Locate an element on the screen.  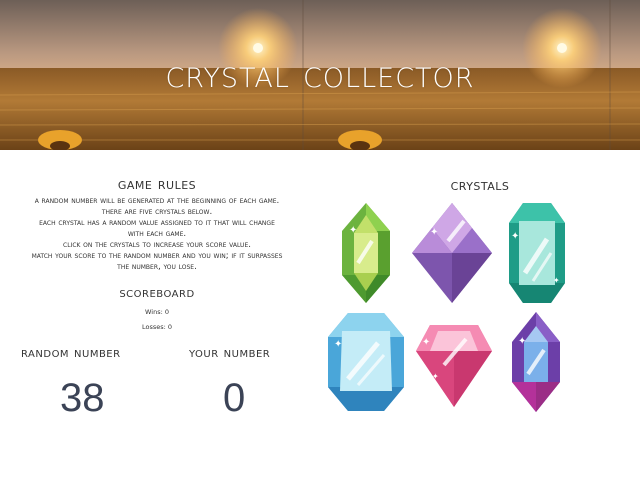
game-rules-heading: Game Rules is located at coordinates (157, 183).